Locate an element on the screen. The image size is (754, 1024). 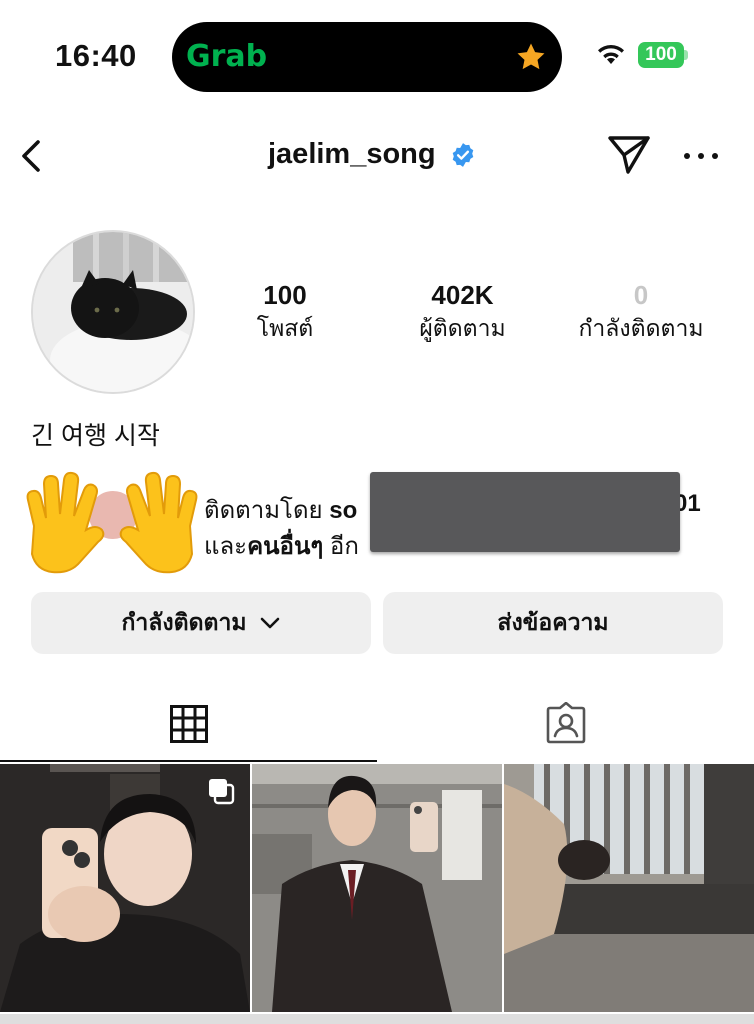
battery-level: 100 is located at coordinates (661, 55).